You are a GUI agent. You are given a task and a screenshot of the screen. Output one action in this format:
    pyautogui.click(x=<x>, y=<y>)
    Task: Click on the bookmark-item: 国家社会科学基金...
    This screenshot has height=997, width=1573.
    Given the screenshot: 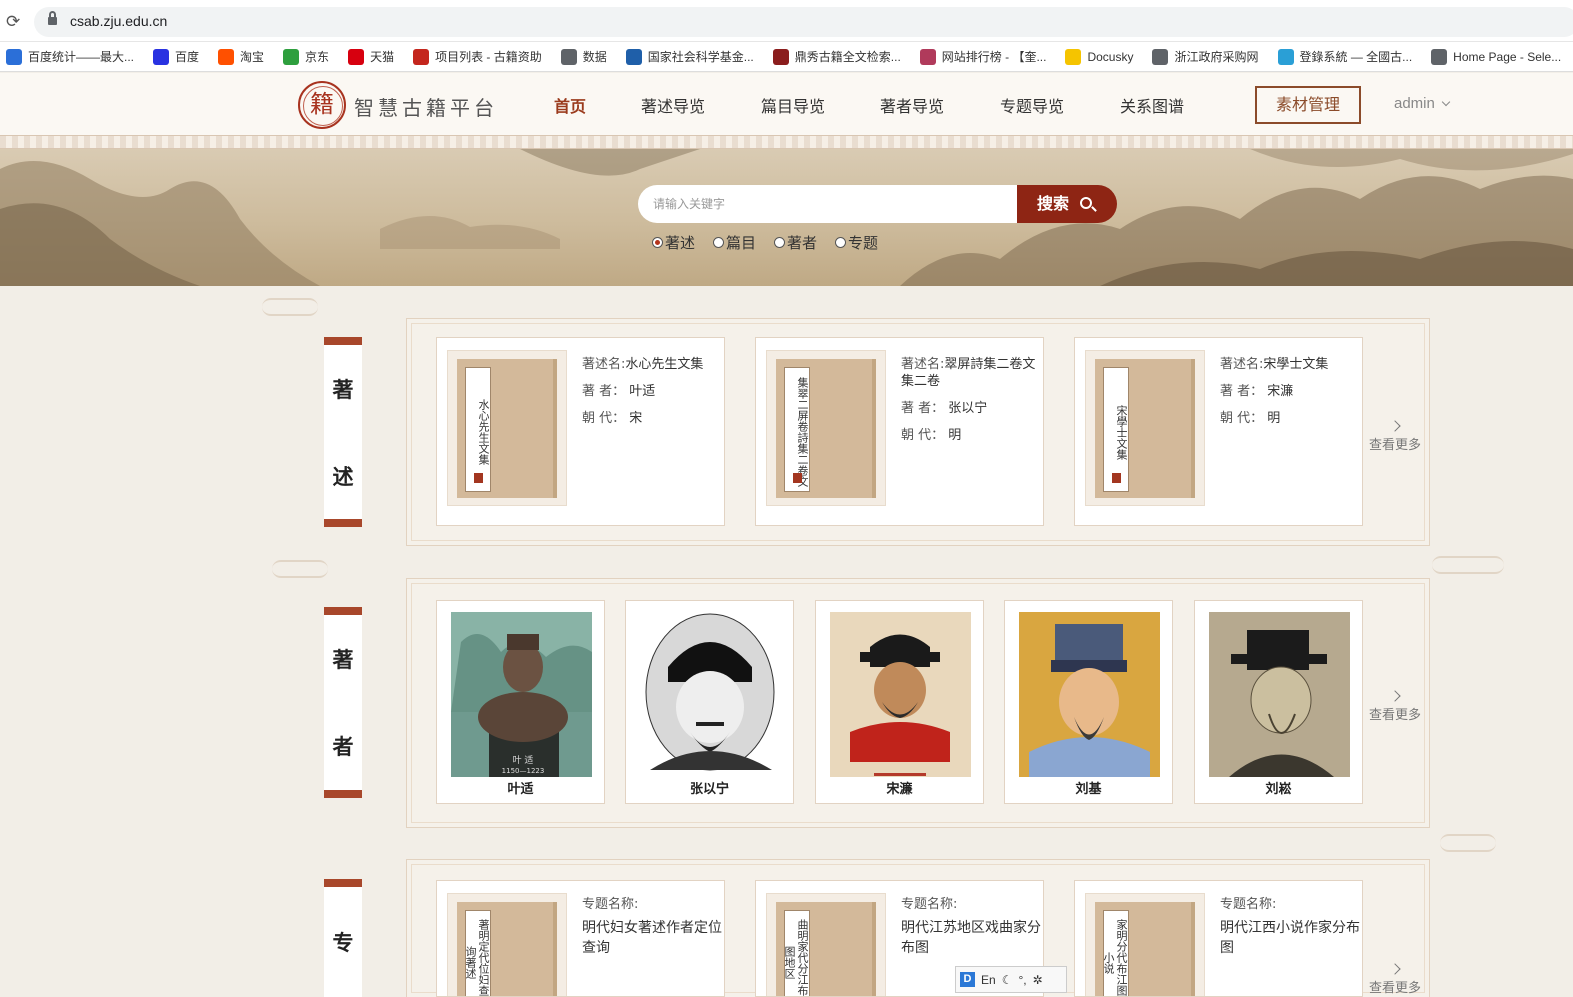 What is the action you would take?
    pyautogui.click(x=689, y=56)
    